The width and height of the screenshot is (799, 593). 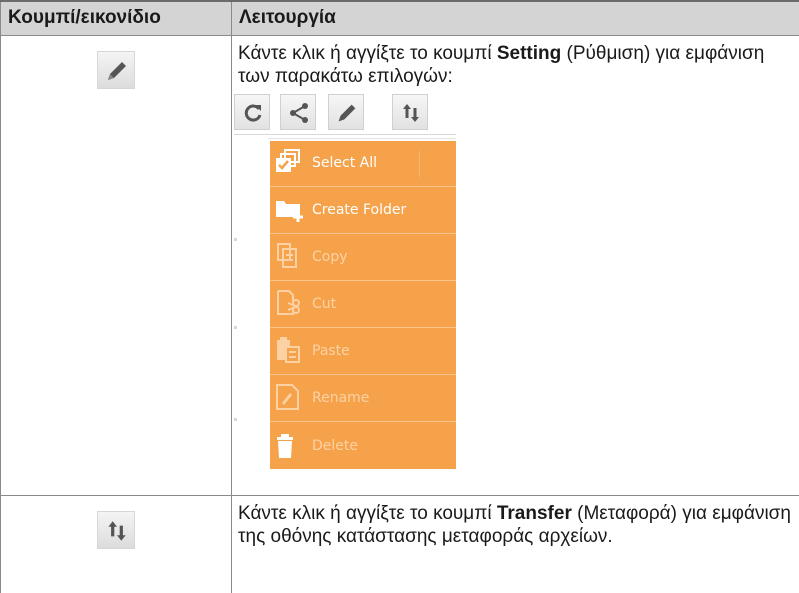 I want to click on menu-item-label: Copy, so click(x=330, y=257).